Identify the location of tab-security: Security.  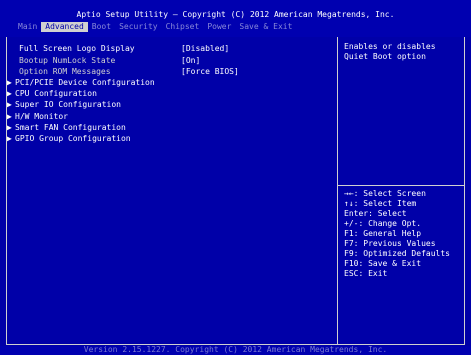
(138, 27).